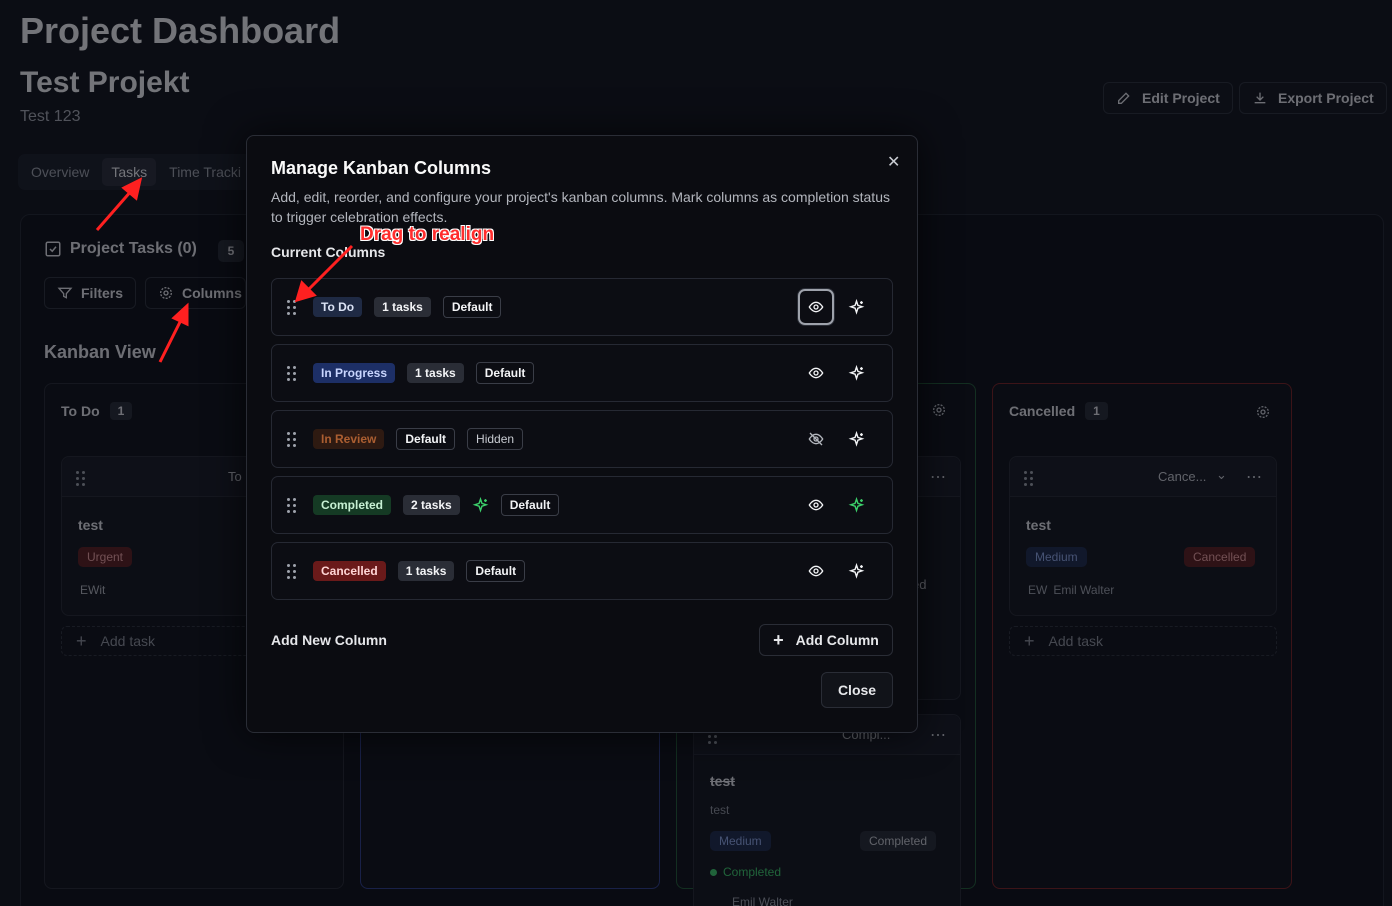 This screenshot has height=906, width=1392. Describe the element at coordinates (224, 270) in the screenshot. I see `annotation-arrows` at that location.